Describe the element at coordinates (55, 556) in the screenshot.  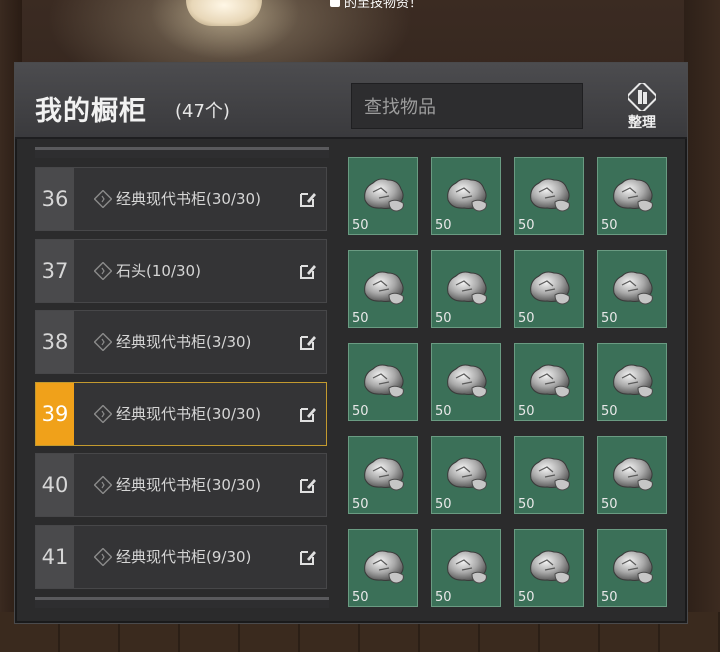
I see `cabinet-number: 41` at that location.